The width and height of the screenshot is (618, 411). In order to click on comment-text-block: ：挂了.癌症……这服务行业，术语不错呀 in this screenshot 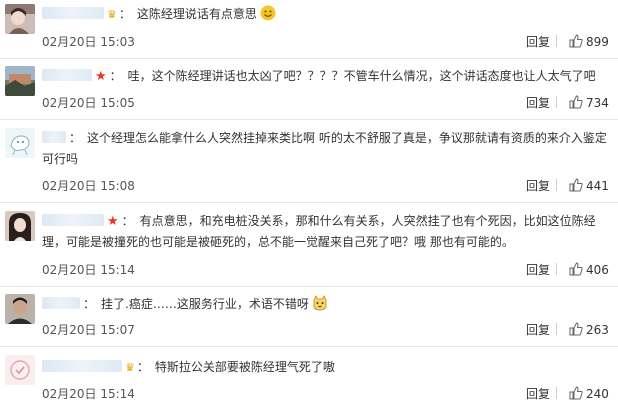, I will do `click(327, 304)`.